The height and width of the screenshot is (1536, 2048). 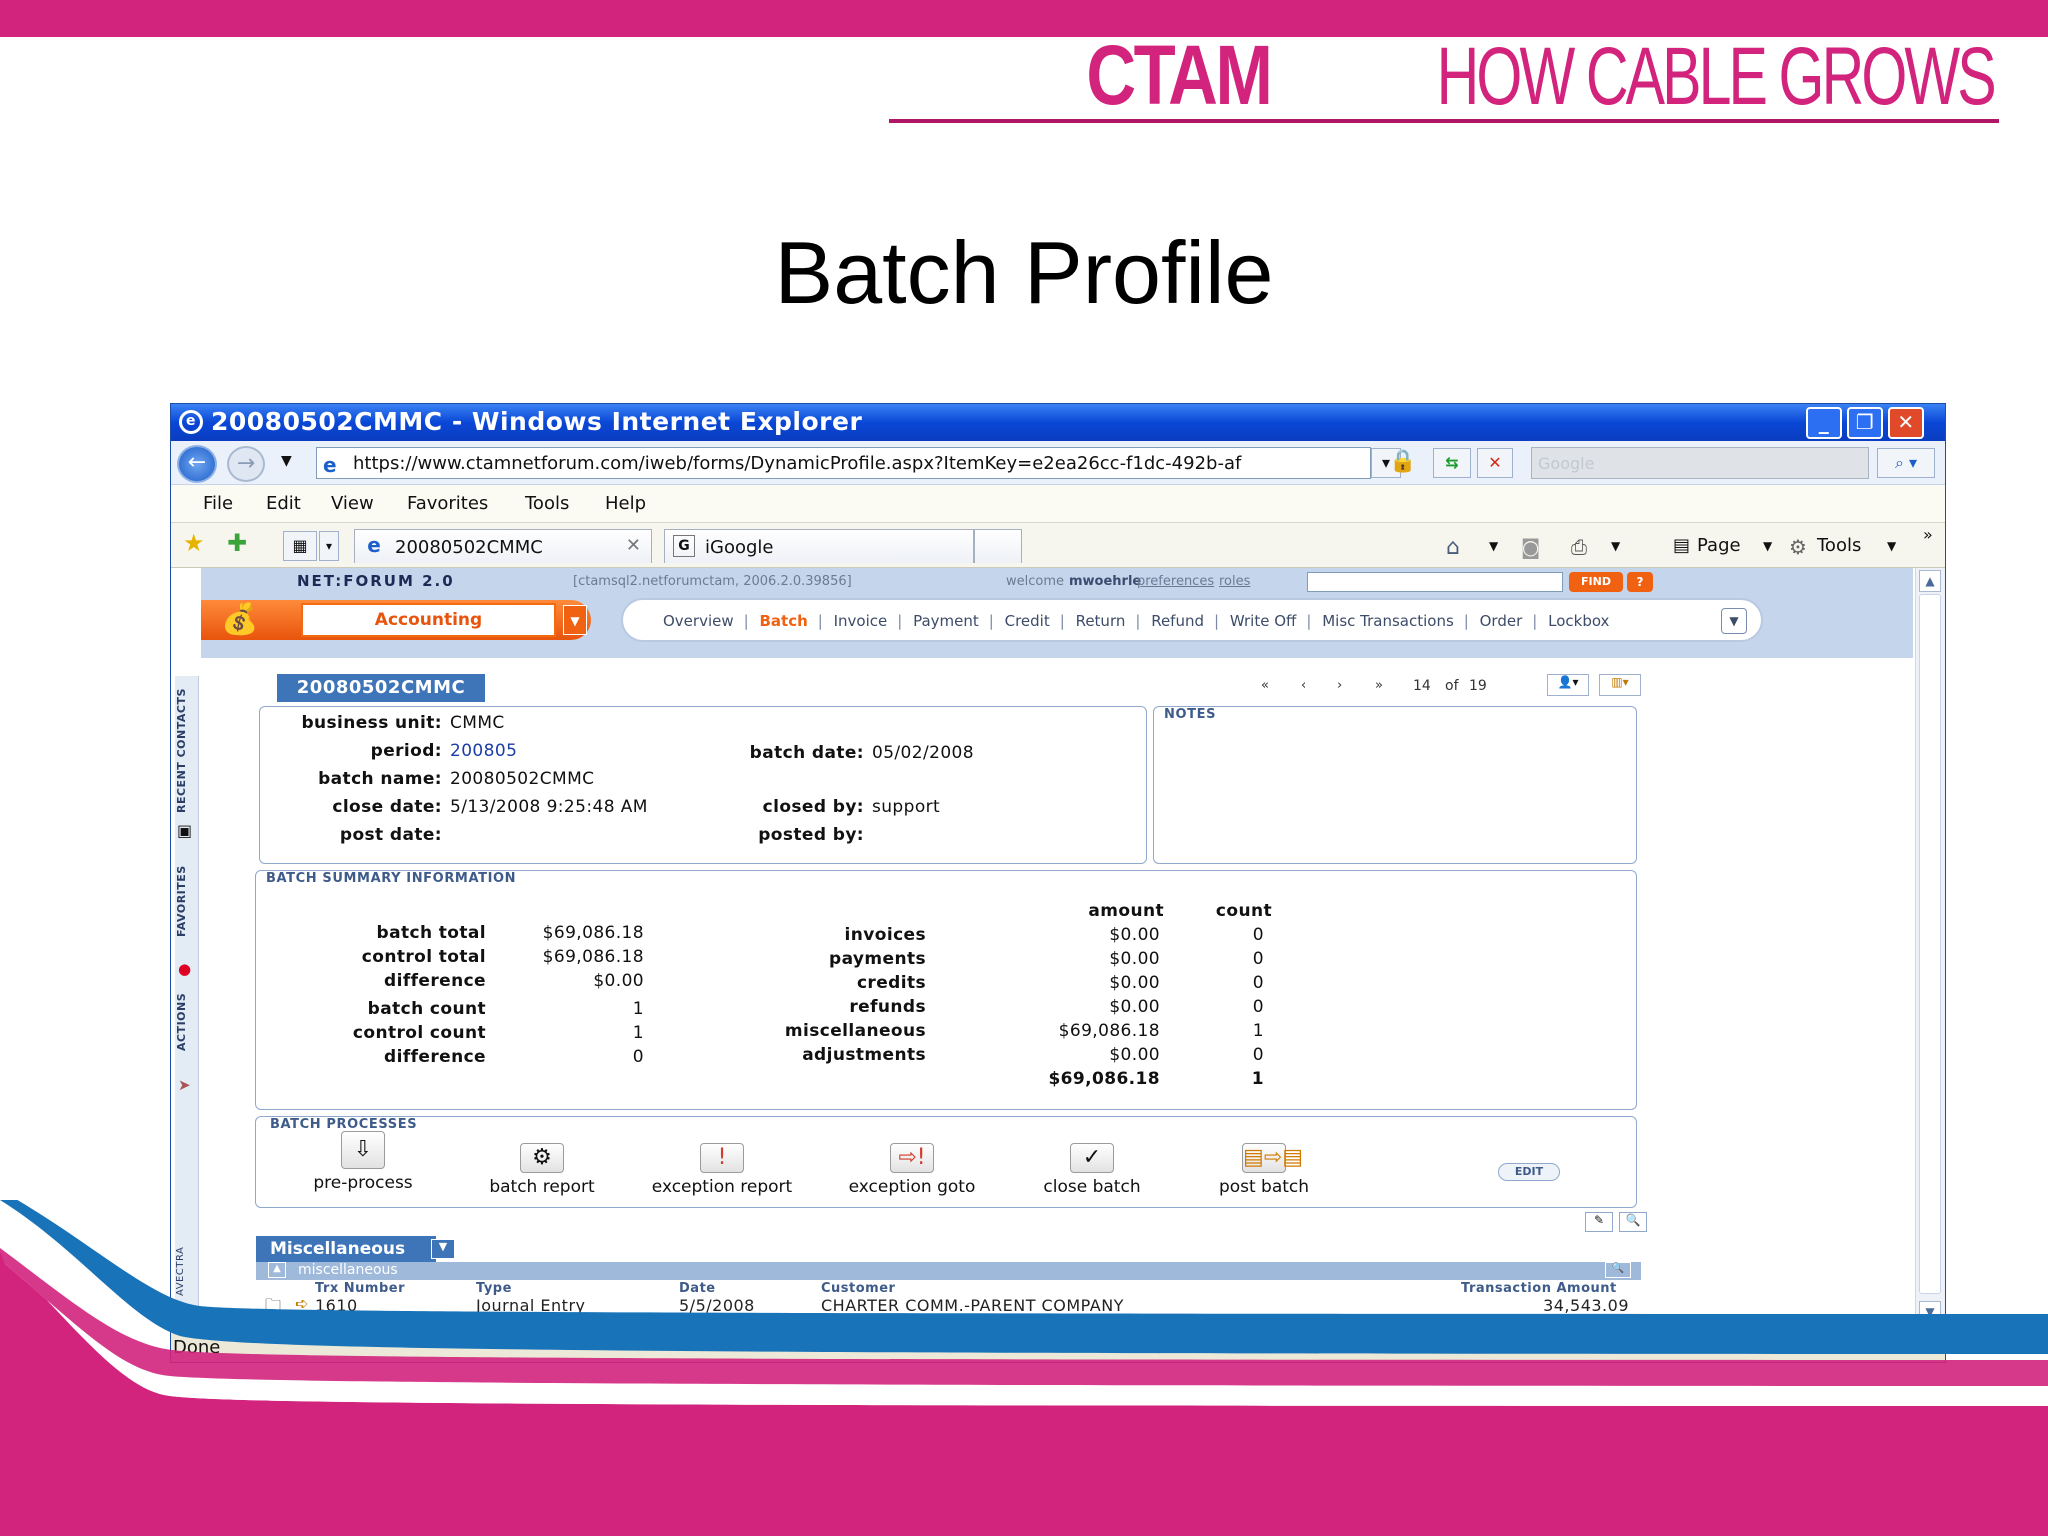 What do you see at coordinates (1906, 423) in the screenshot?
I see `close-window-button: ✕` at bounding box center [1906, 423].